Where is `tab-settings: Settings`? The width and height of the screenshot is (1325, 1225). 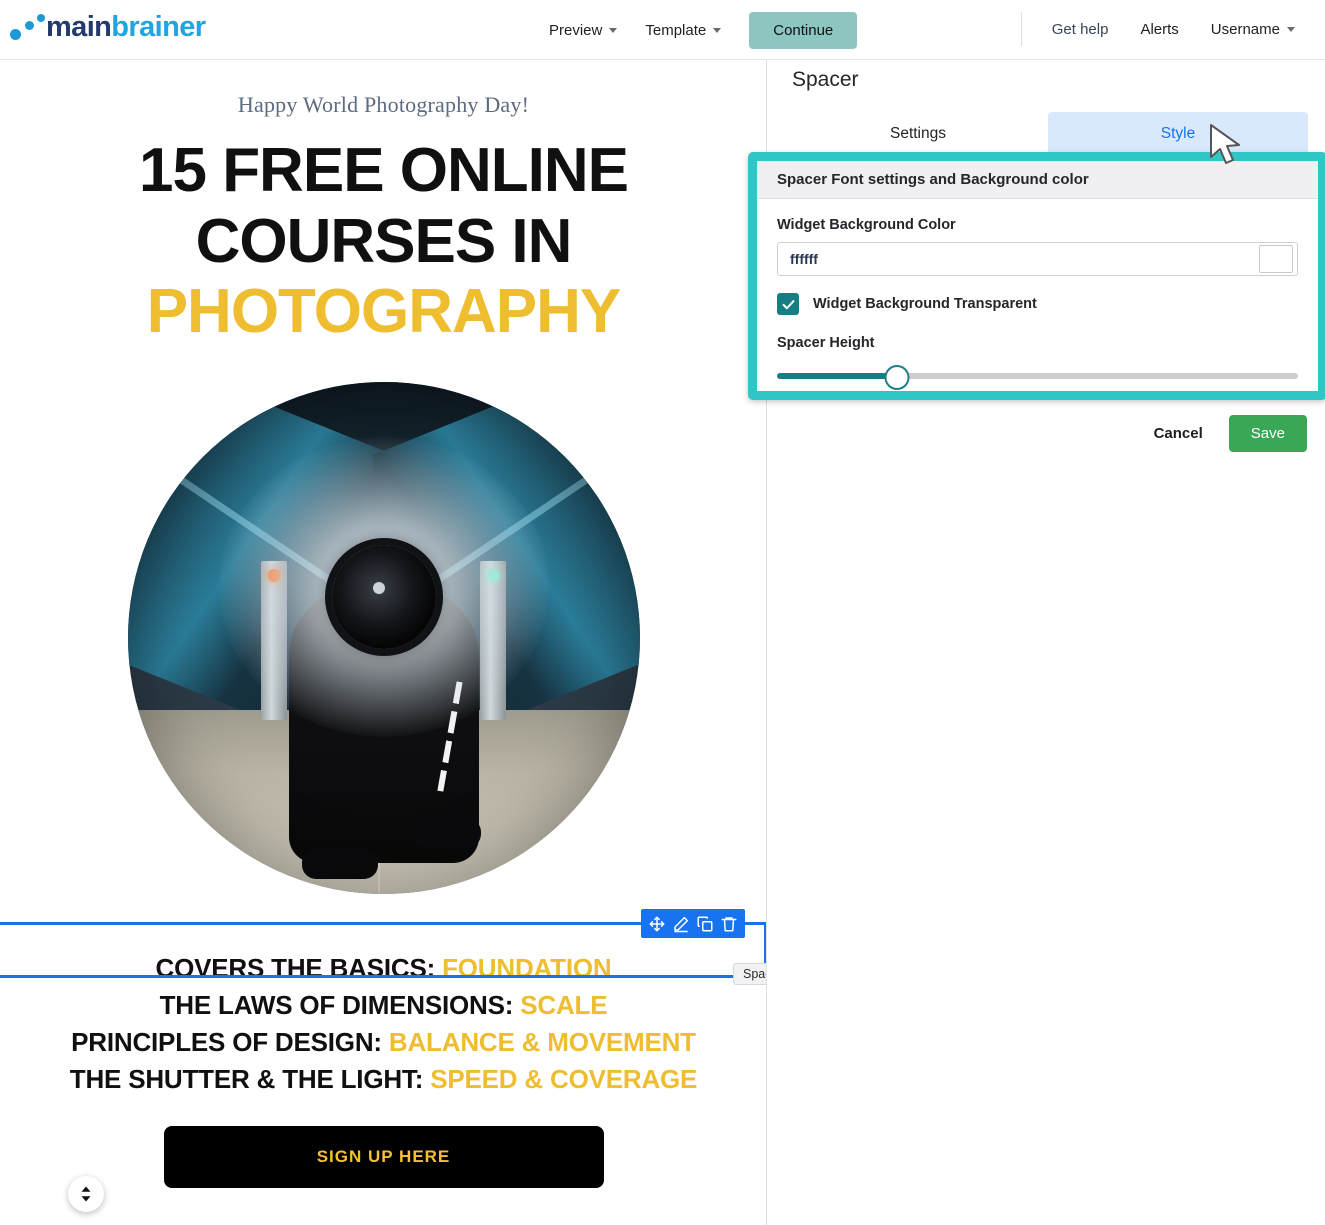
tab-settings: Settings is located at coordinates (918, 134).